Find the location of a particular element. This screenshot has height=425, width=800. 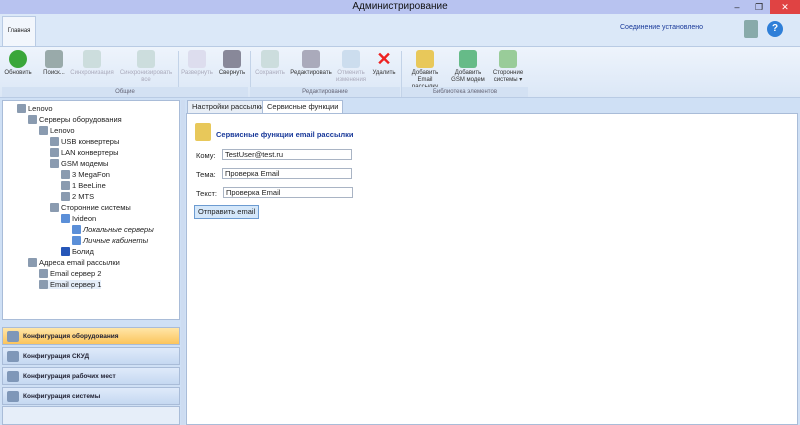

text-field: Проверка Email is located at coordinates (288, 192).